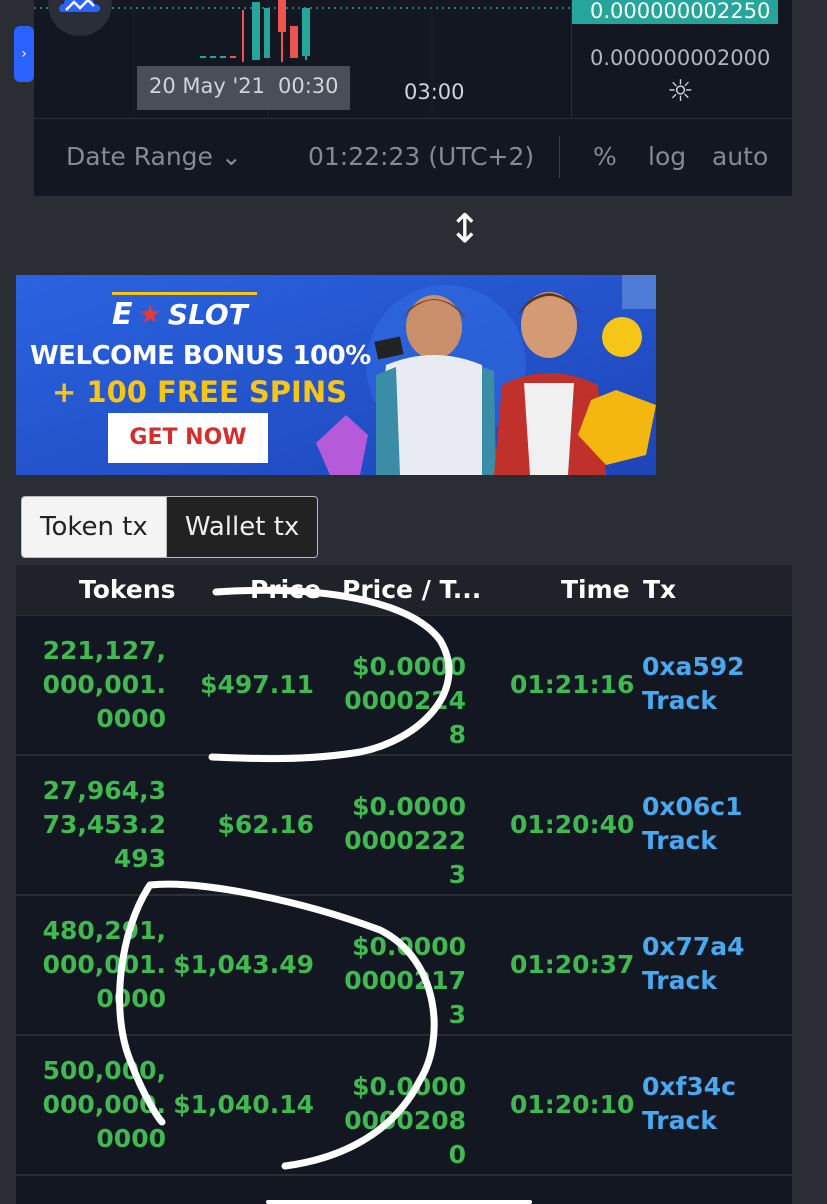  Describe the element at coordinates (257, 684) in the screenshot. I see `row-price: $497.11` at that location.